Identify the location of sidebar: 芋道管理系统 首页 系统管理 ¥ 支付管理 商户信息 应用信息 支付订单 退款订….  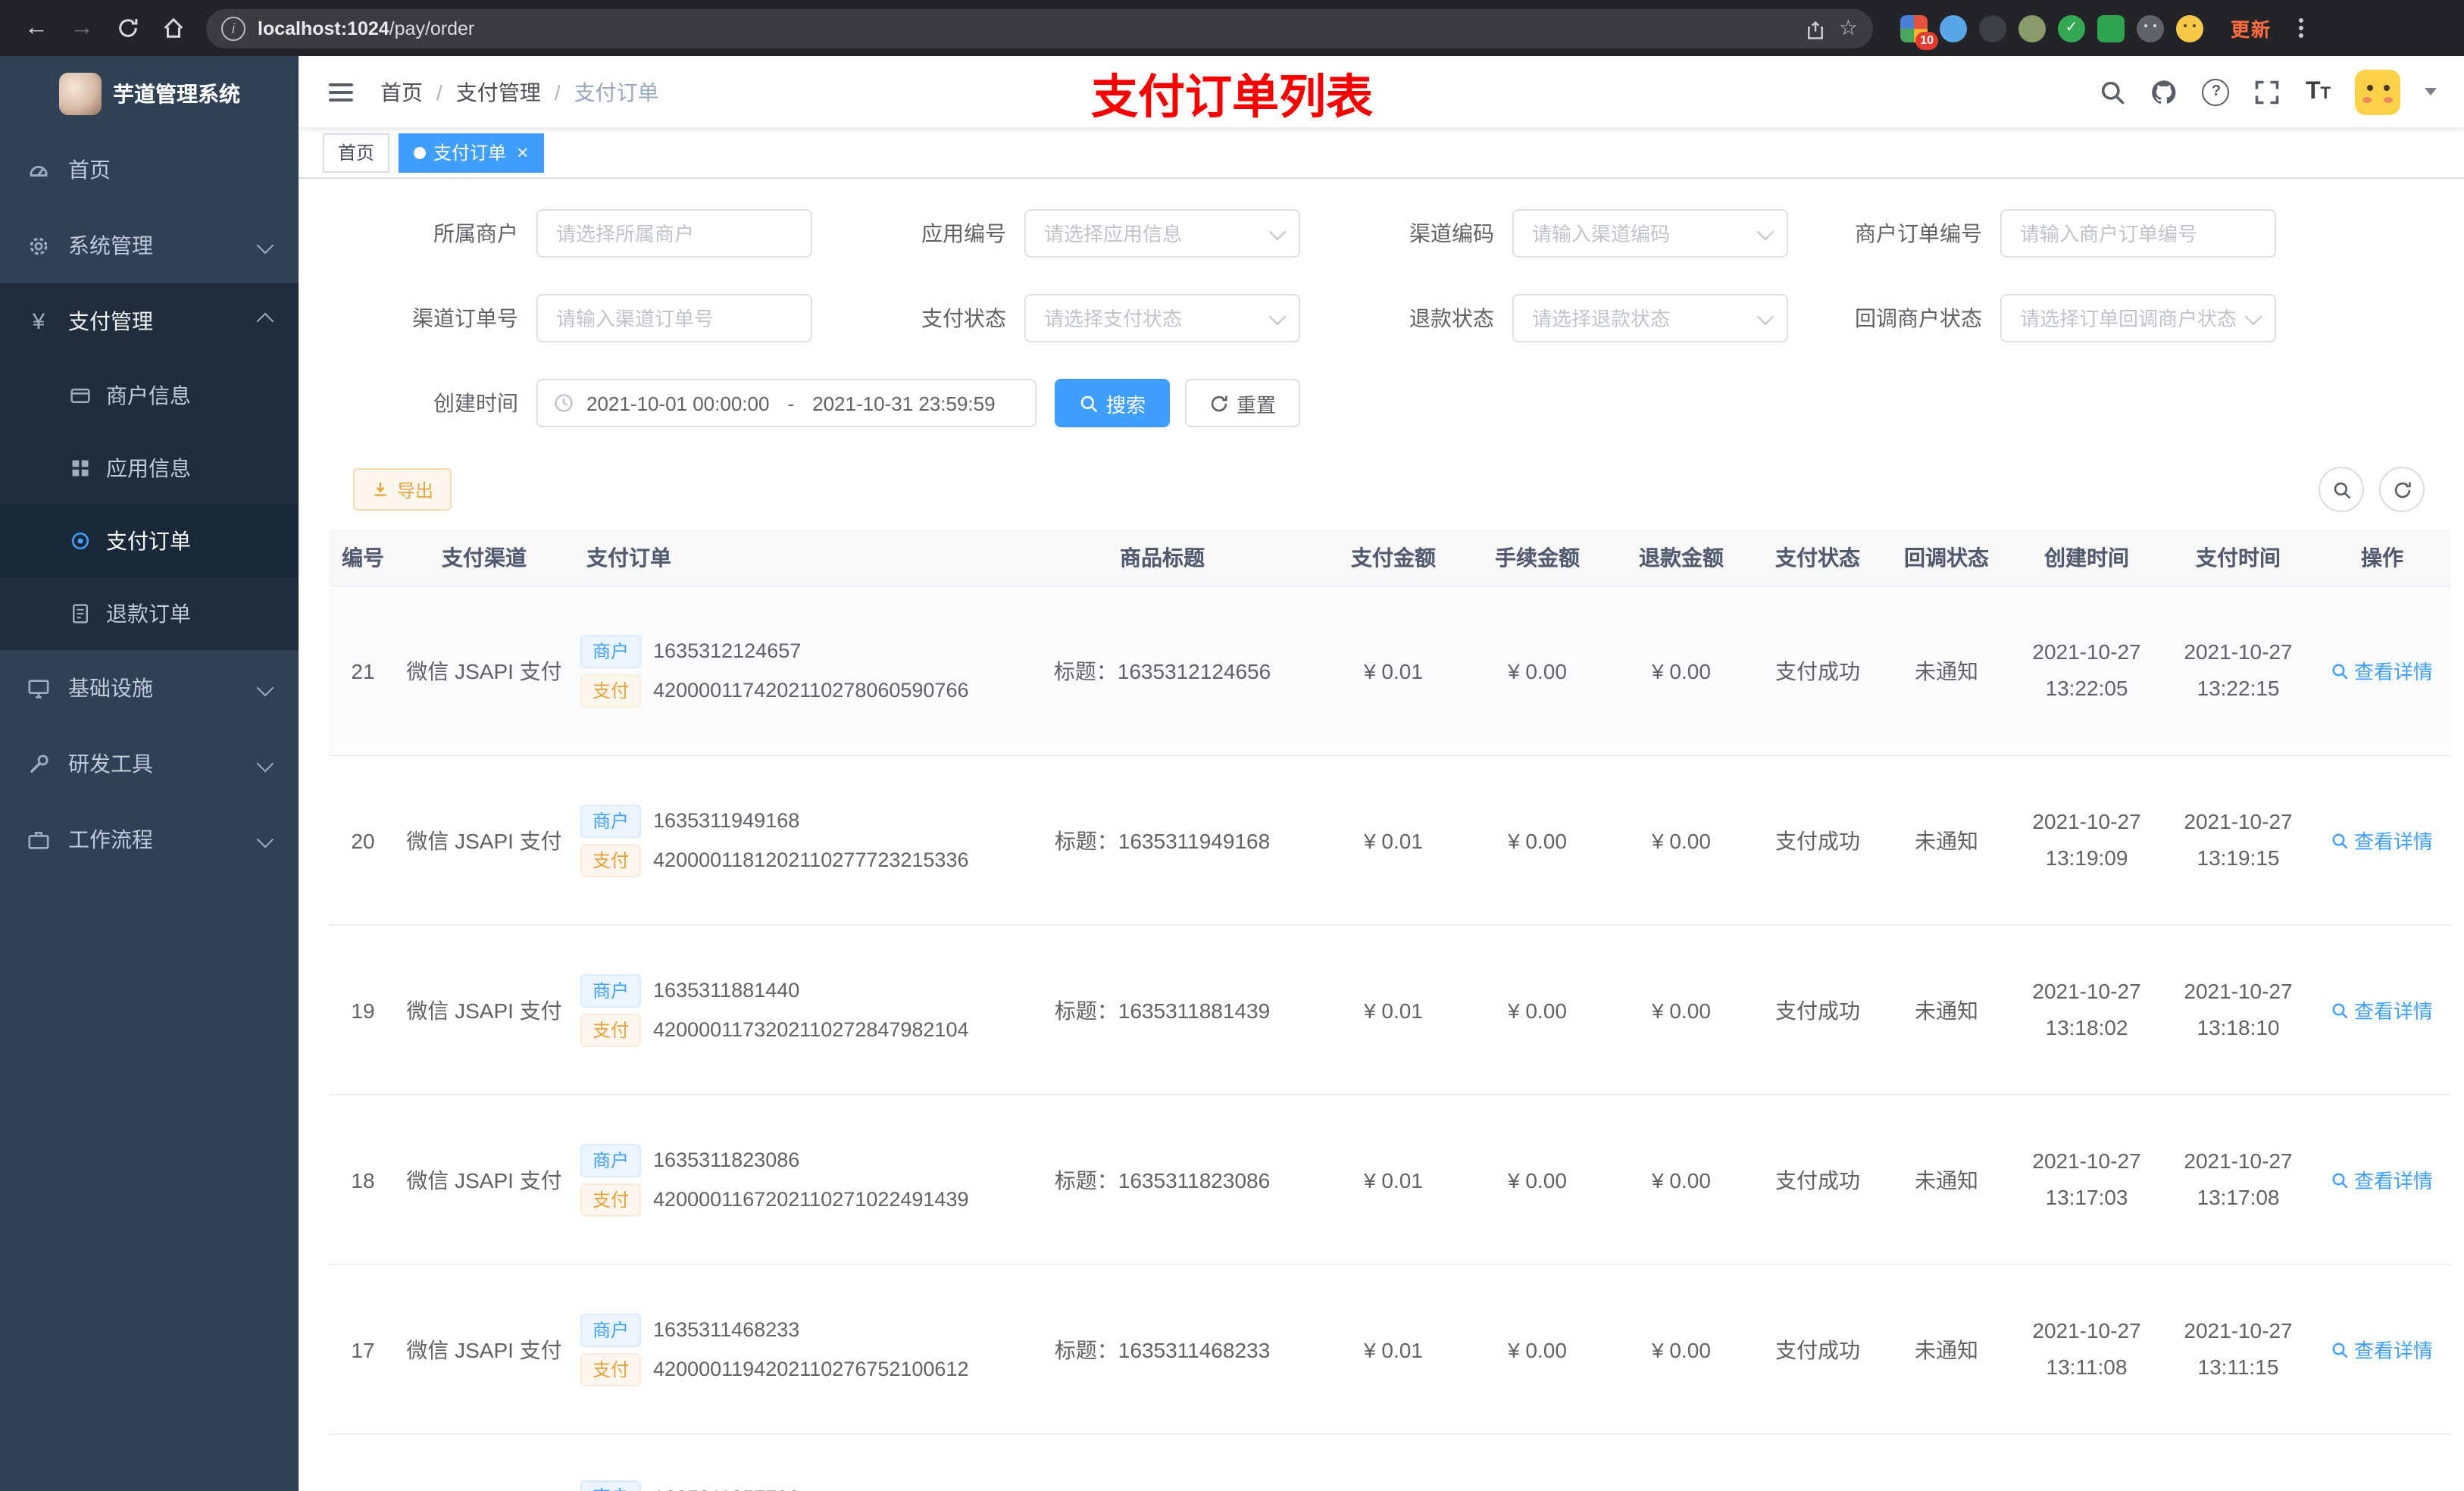
(149, 773).